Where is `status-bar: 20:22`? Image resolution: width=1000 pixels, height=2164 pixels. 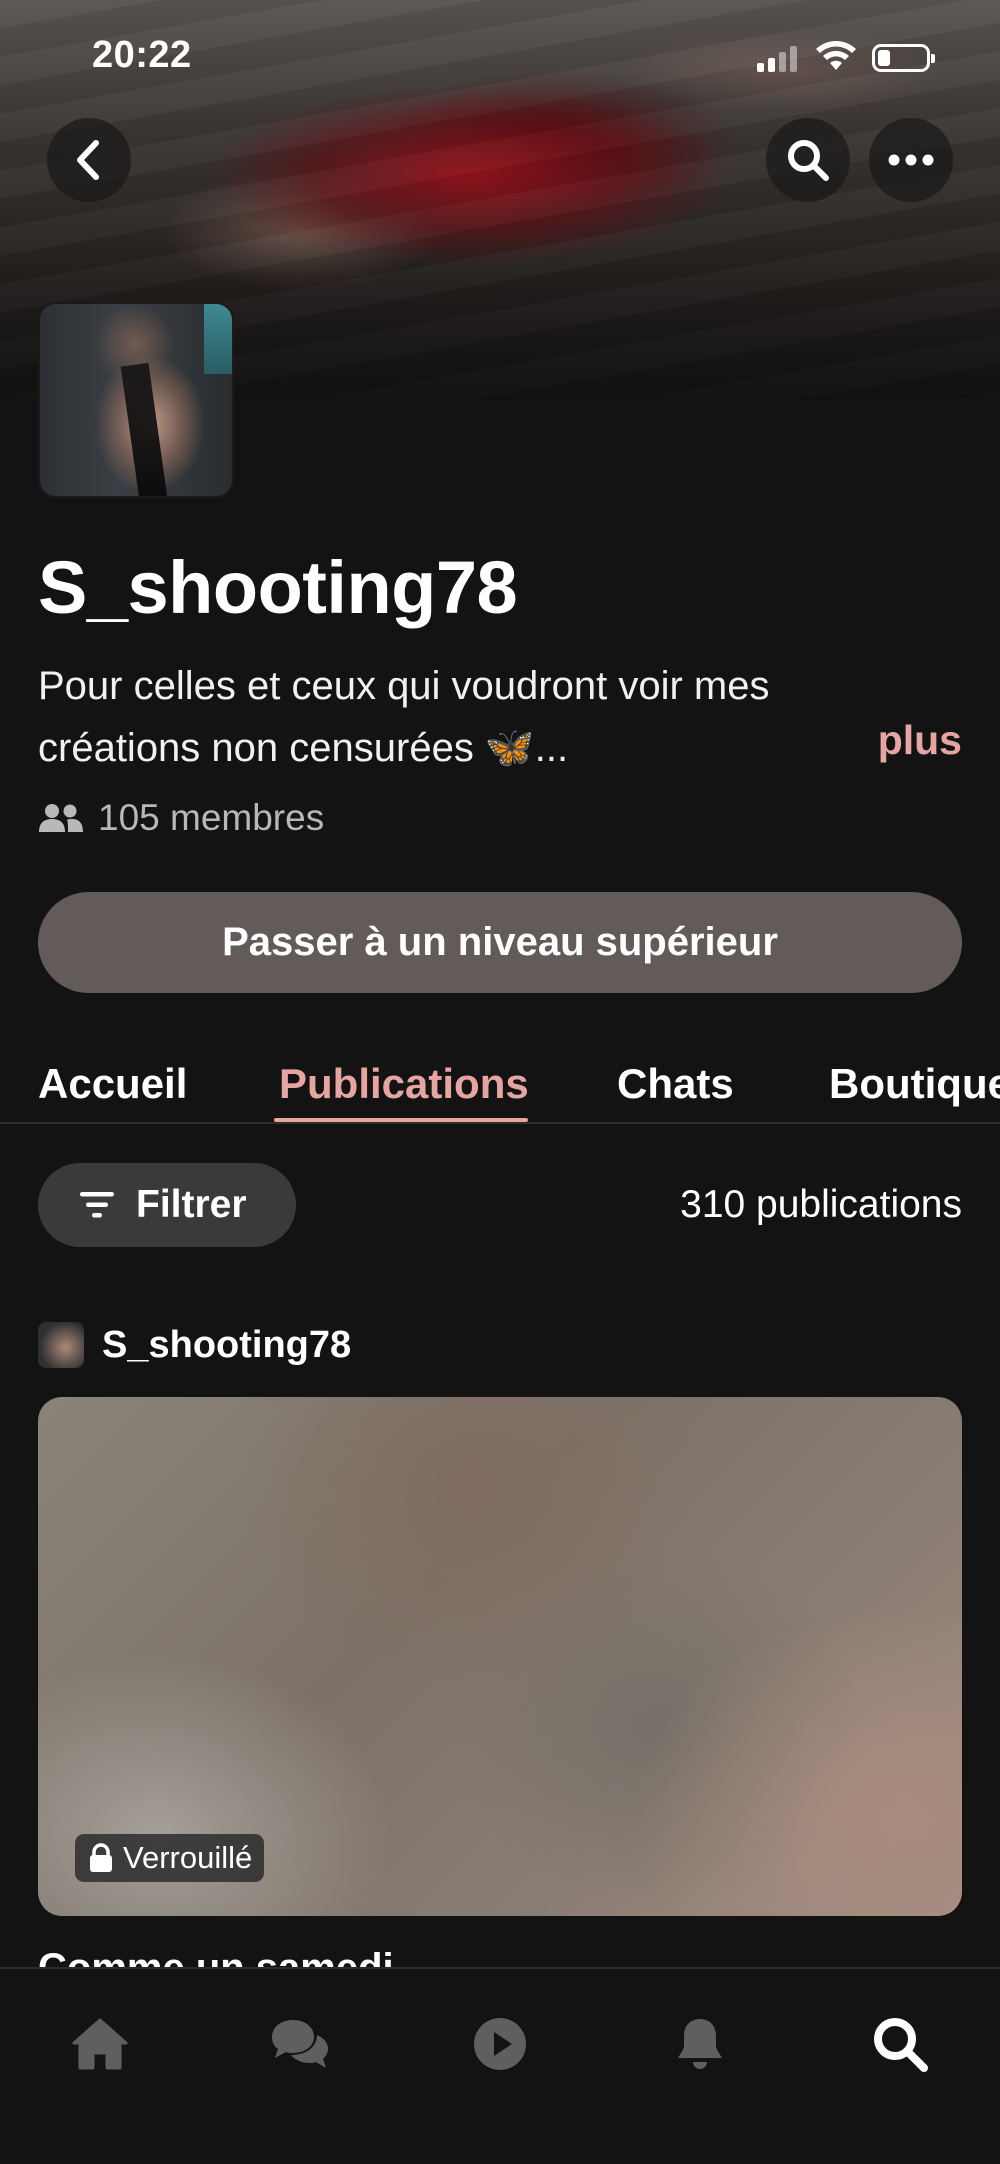
status-bar: 20:22 is located at coordinates (500, 55).